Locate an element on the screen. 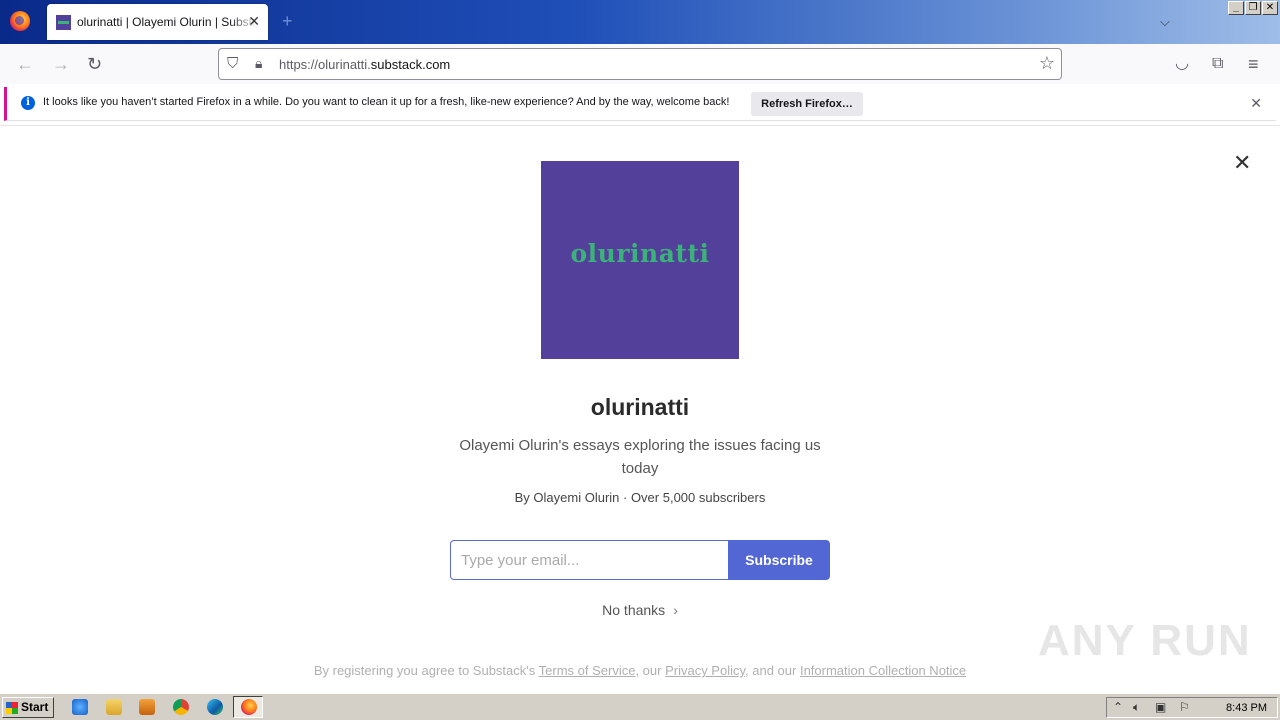 This screenshot has height=720, width=1280. network-icon: ▣ is located at coordinates (1160, 707).